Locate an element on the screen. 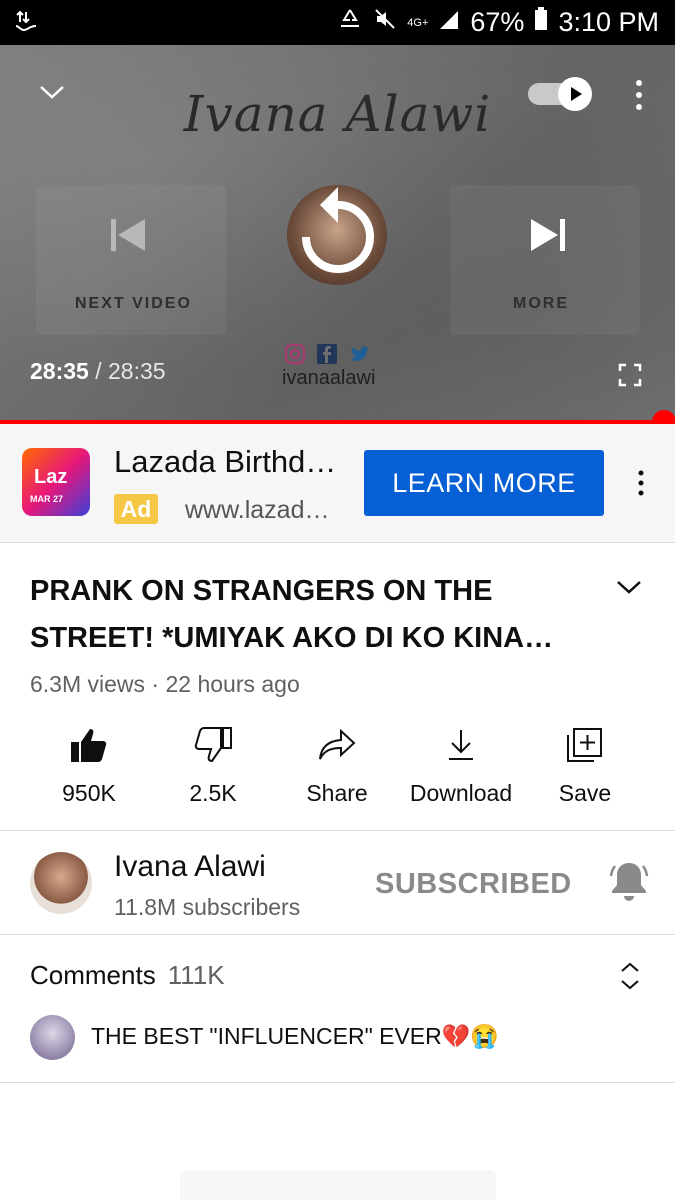  like-button: 950K is located at coordinates (89, 763).